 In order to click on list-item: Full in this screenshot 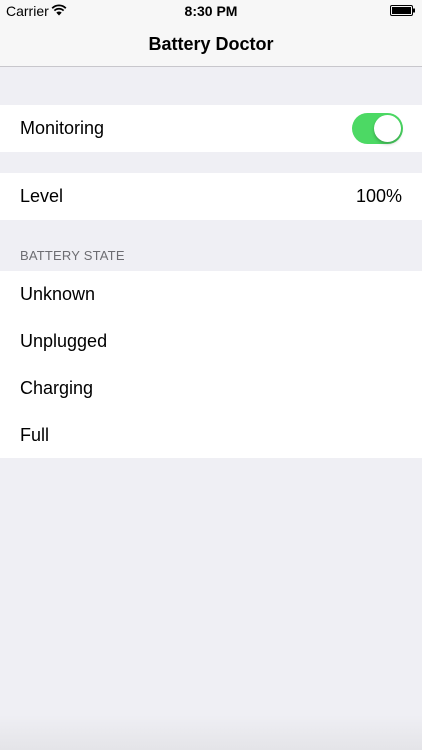, I will do `click(211, 435)`.